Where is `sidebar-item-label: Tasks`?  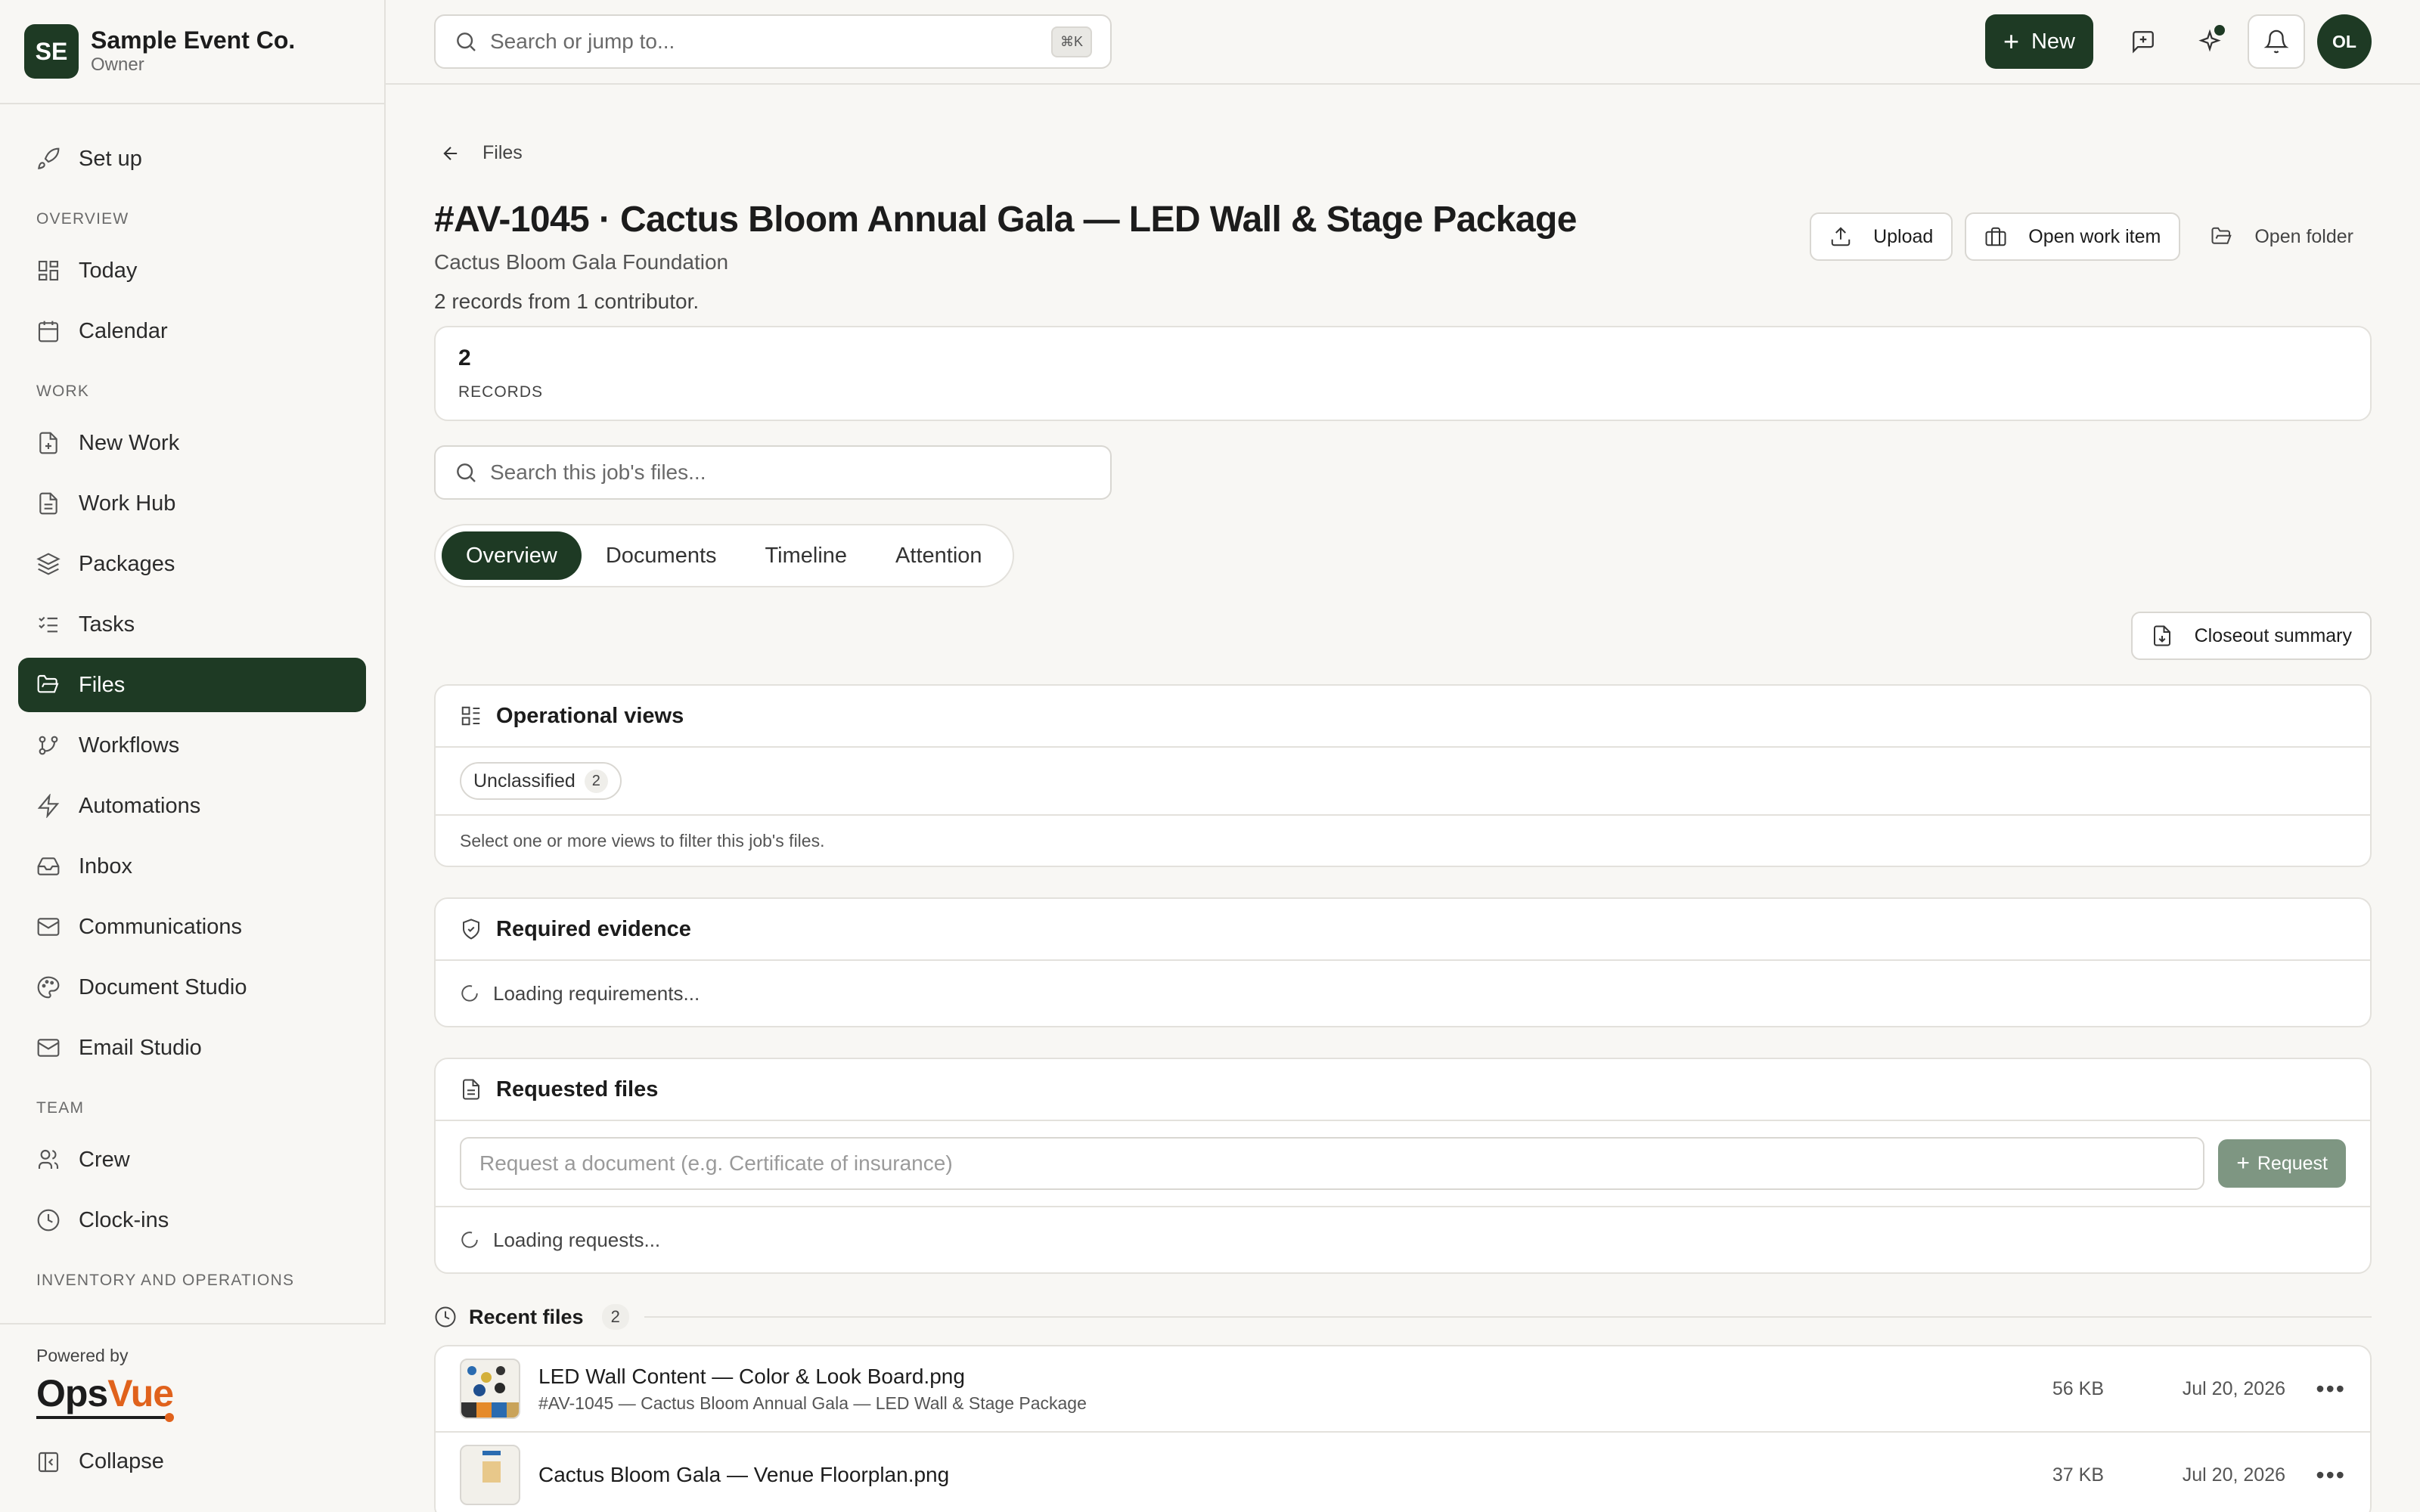
sidebar-item-label: Tasks is located at coordinates (107, 624).